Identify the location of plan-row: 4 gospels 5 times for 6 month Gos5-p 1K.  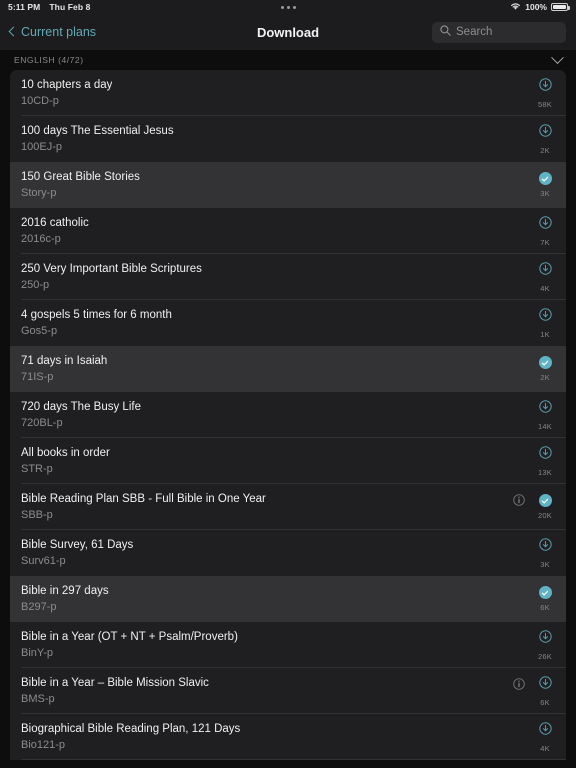
(288, 323).